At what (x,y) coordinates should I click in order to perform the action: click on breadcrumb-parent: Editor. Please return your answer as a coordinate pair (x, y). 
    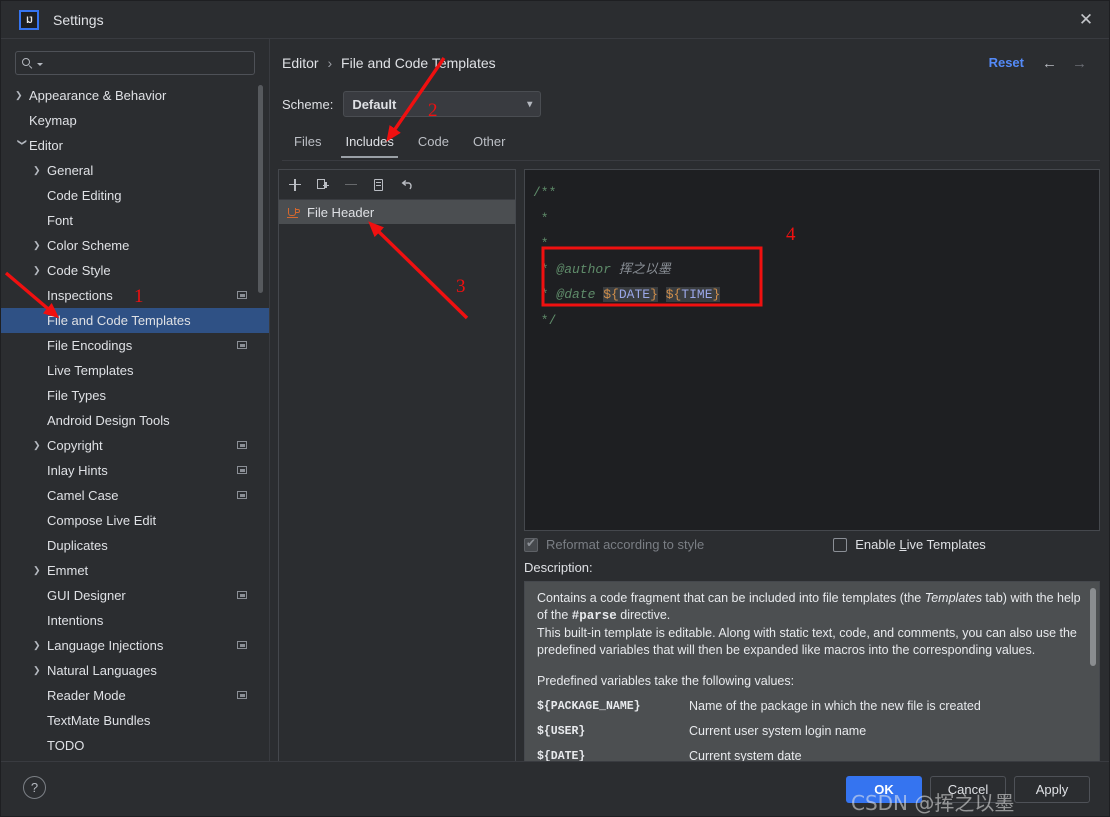
    Looking at the image, I should click on (300, 63).